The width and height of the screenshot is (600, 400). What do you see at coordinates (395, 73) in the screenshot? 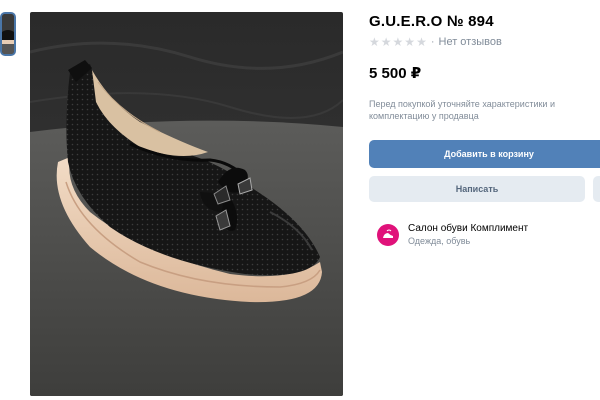
I see `product-price: 5 500 ₽` at bounding box center [395, 73].